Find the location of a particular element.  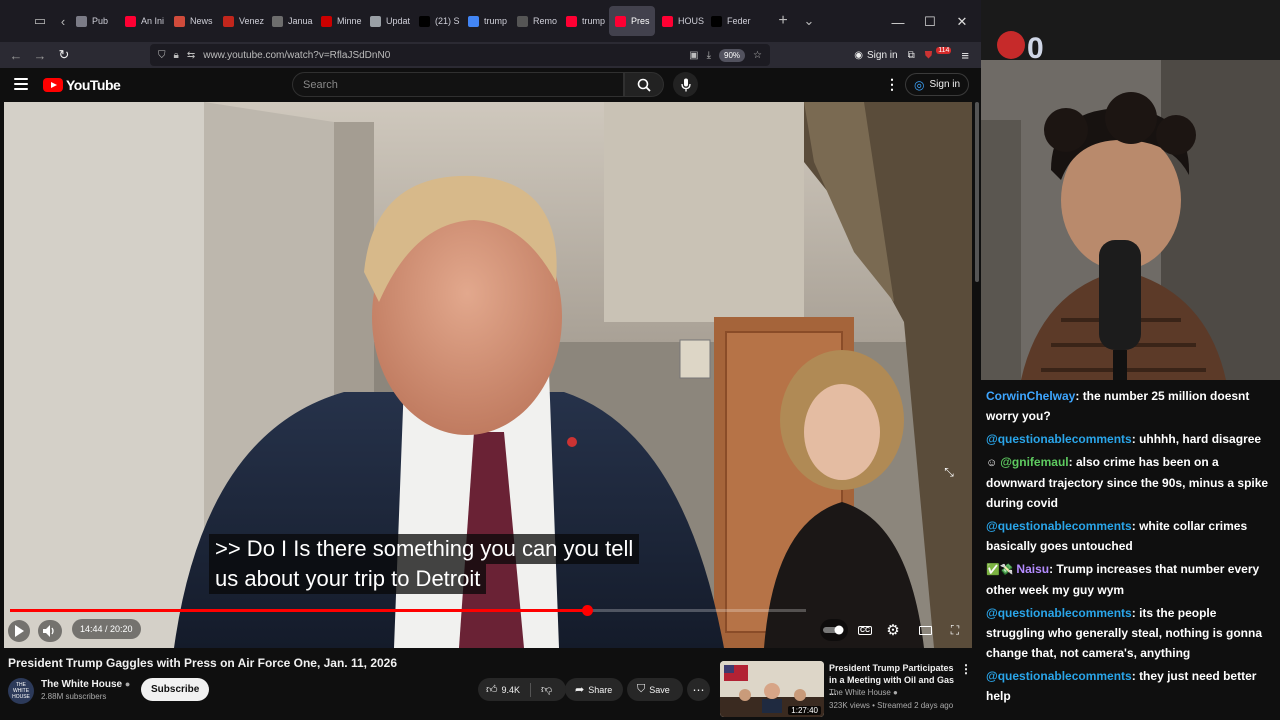

yt-search-button is located at coordinates (644, 84).